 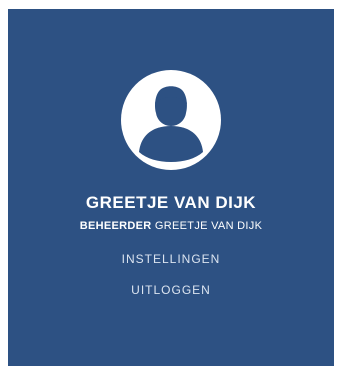 I want to click on user-avatar-icon, so click(x=171, y=120).